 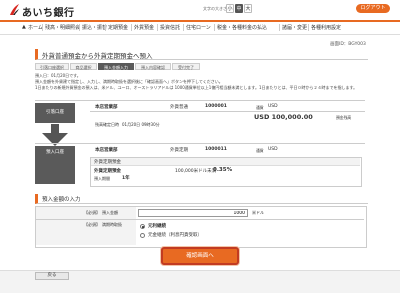 What do you see at coordinates (61, 200) in the screenshot?
I see `amount-section-title: 預入金額の入力` at bounding box center [61, 200].